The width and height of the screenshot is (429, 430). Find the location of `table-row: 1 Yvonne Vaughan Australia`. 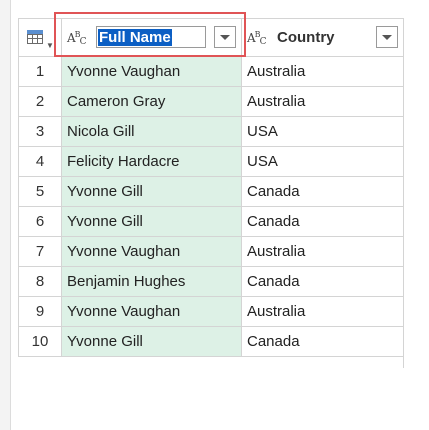

table-row: 1 Yvonne Vaughan Australia is located at coordinates (211, 71).